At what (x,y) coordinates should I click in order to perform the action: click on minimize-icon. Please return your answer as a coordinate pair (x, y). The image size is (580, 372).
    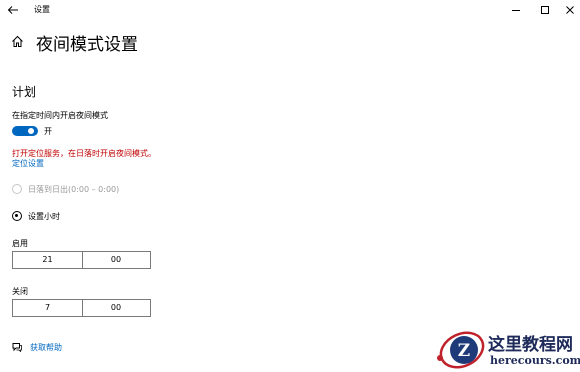
    Looking at the image, I should click on (516, 10).